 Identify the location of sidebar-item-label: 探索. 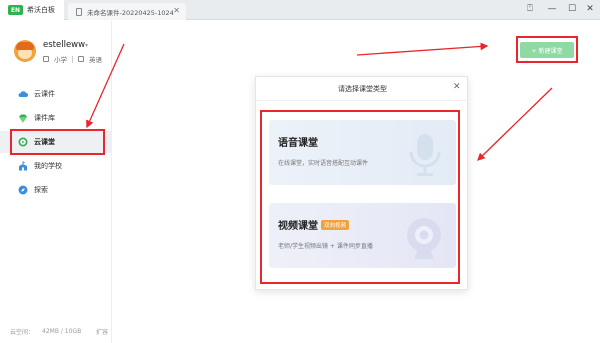
(41, 190).